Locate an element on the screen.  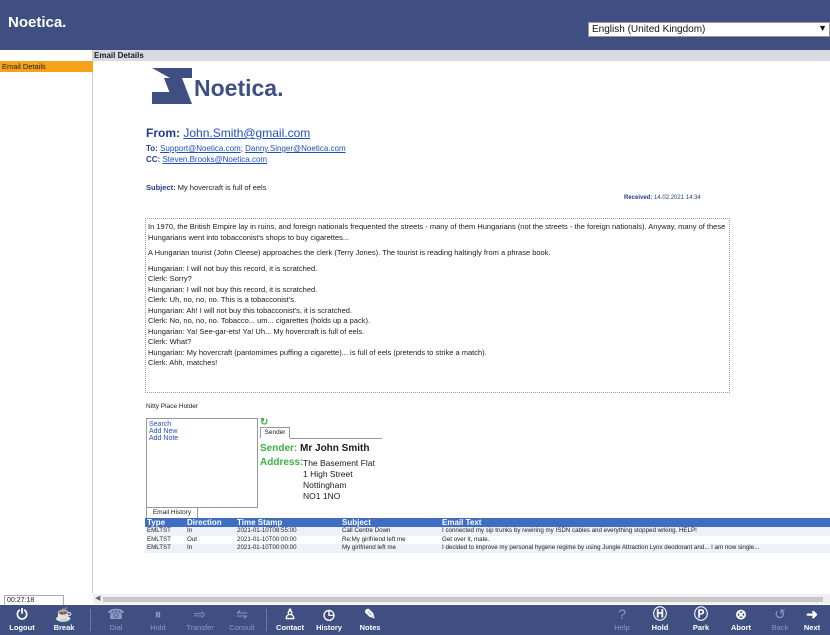
help-label: Help is located at coordinates (622, 627).